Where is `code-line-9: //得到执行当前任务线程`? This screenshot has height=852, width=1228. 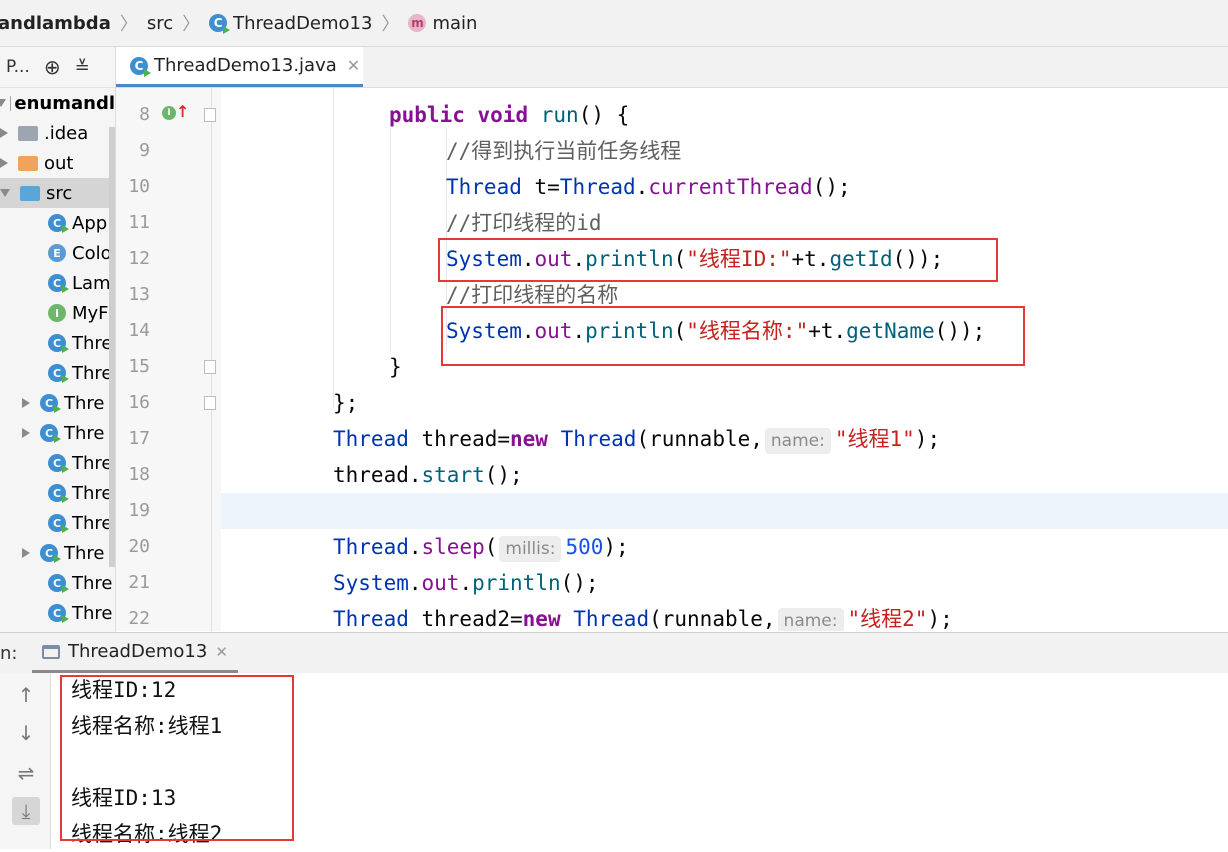 code-line-9: //得到执行当前任务线程 is located at coordinates (563, 151).